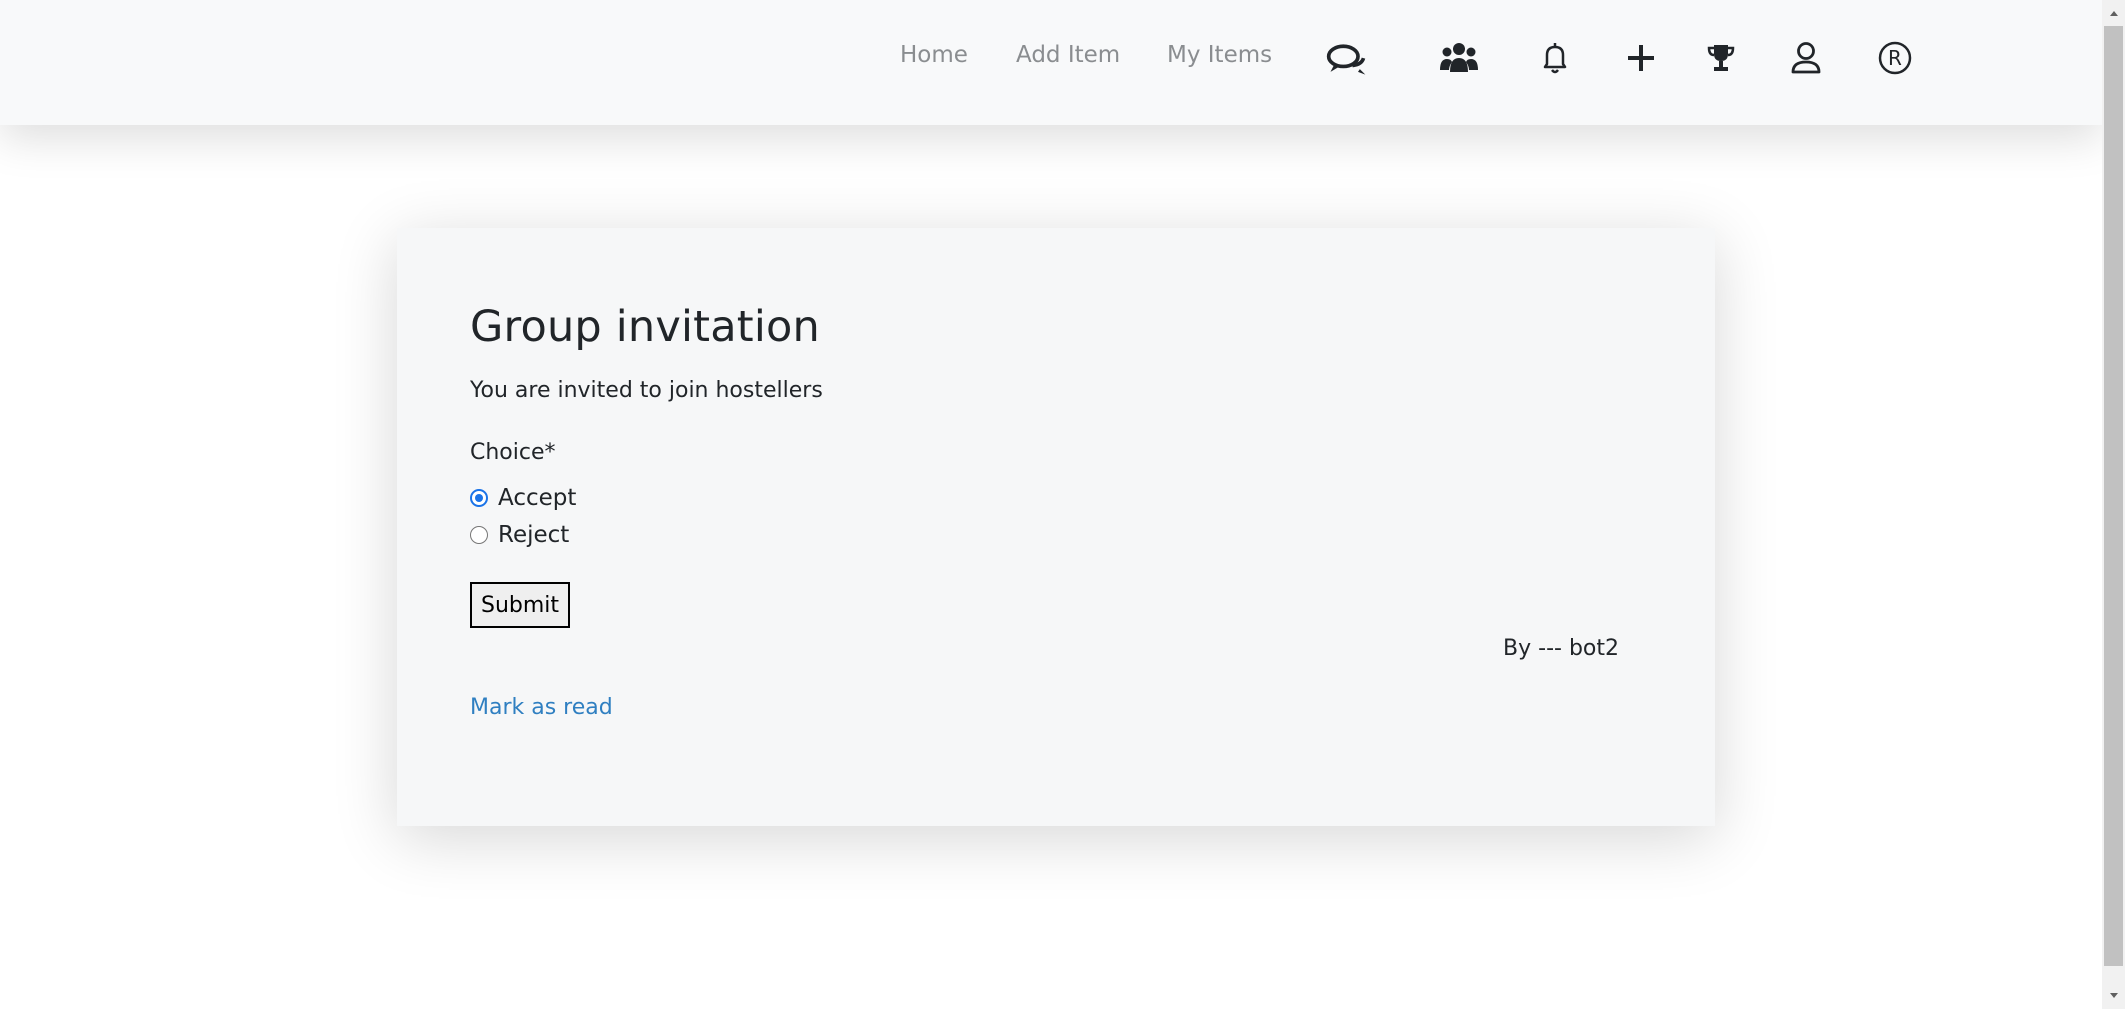 The width and height of the screenshot is (2125, 1009). I want to click on chat-icon, so click(1347, 60).